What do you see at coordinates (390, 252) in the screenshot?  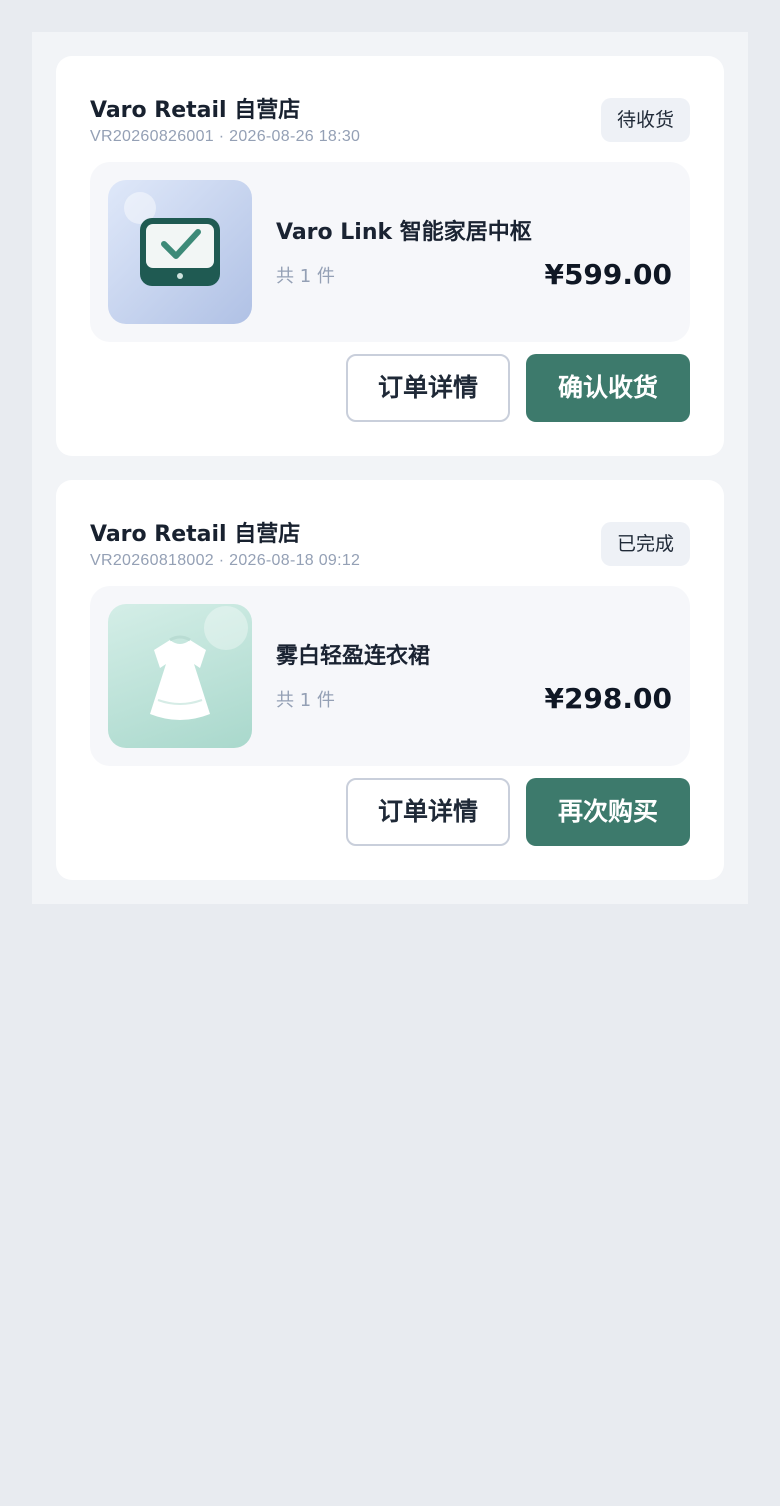 I see `product-item: Varo Link 智能家居中枢 共 1 件 ¥599.00` at bounding box center [390, 252].